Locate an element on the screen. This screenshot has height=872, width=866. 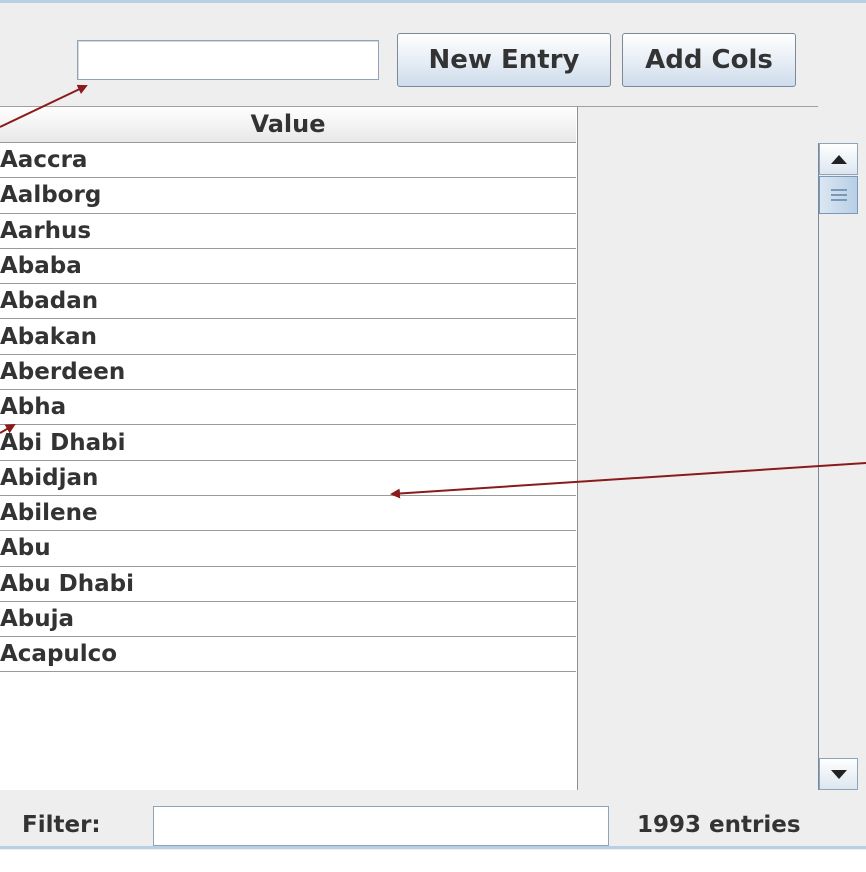
table-row: Abidjan is located at coordinates (288, 478).